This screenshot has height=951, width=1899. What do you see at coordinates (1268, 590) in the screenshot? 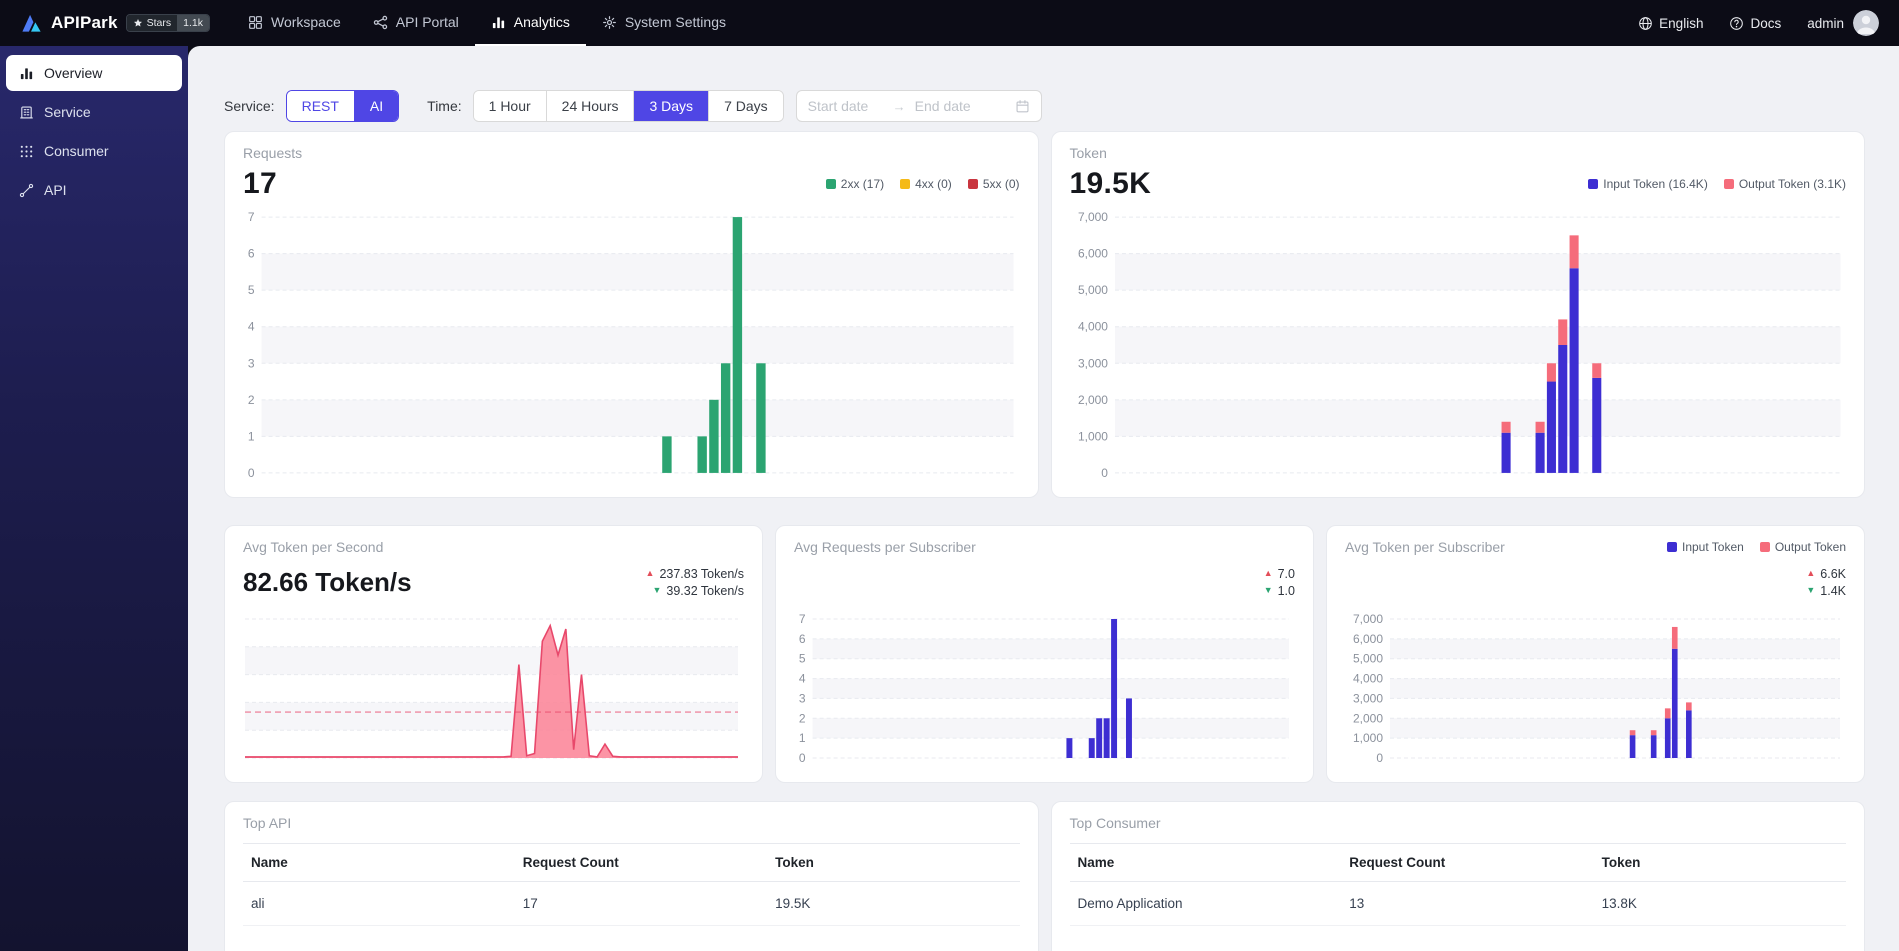
I see `down-arrow-icon: ▼` at bounding box center [1268, 590].